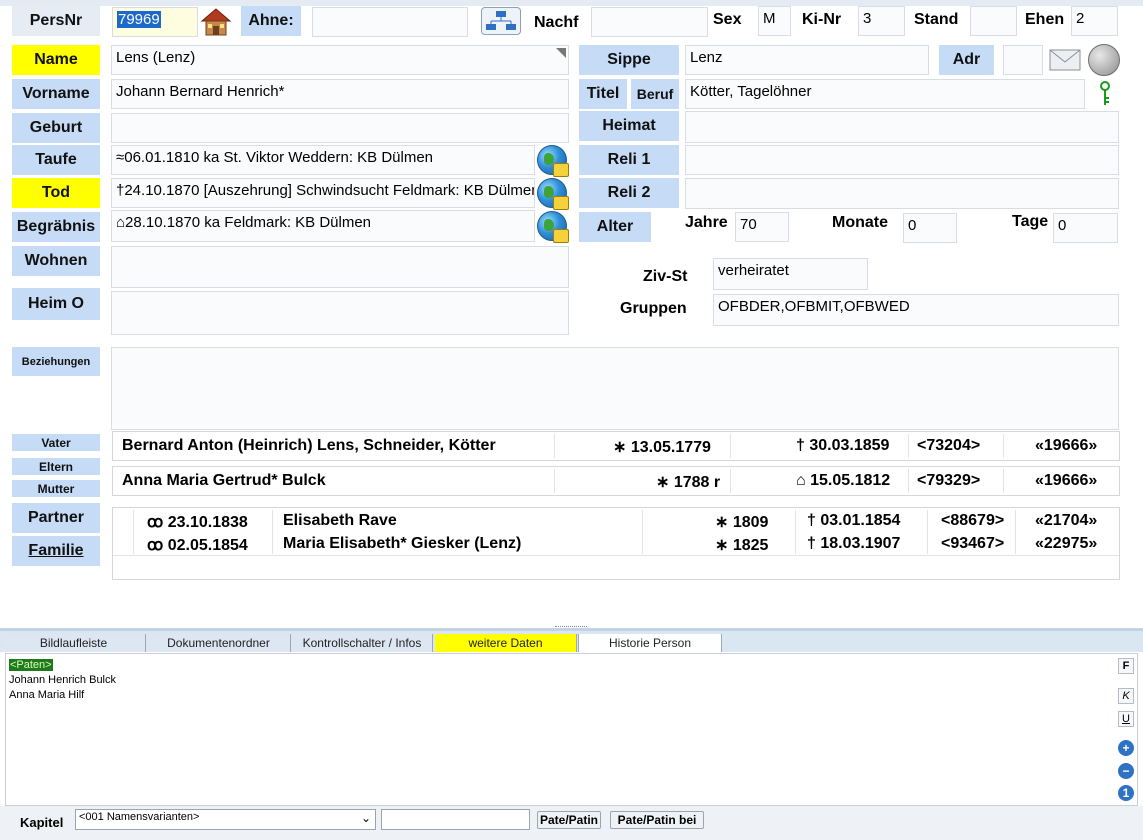  Describe the element at coordinates (1094, 21) in the screenshot. I see `ehen-field: 2` at that location.